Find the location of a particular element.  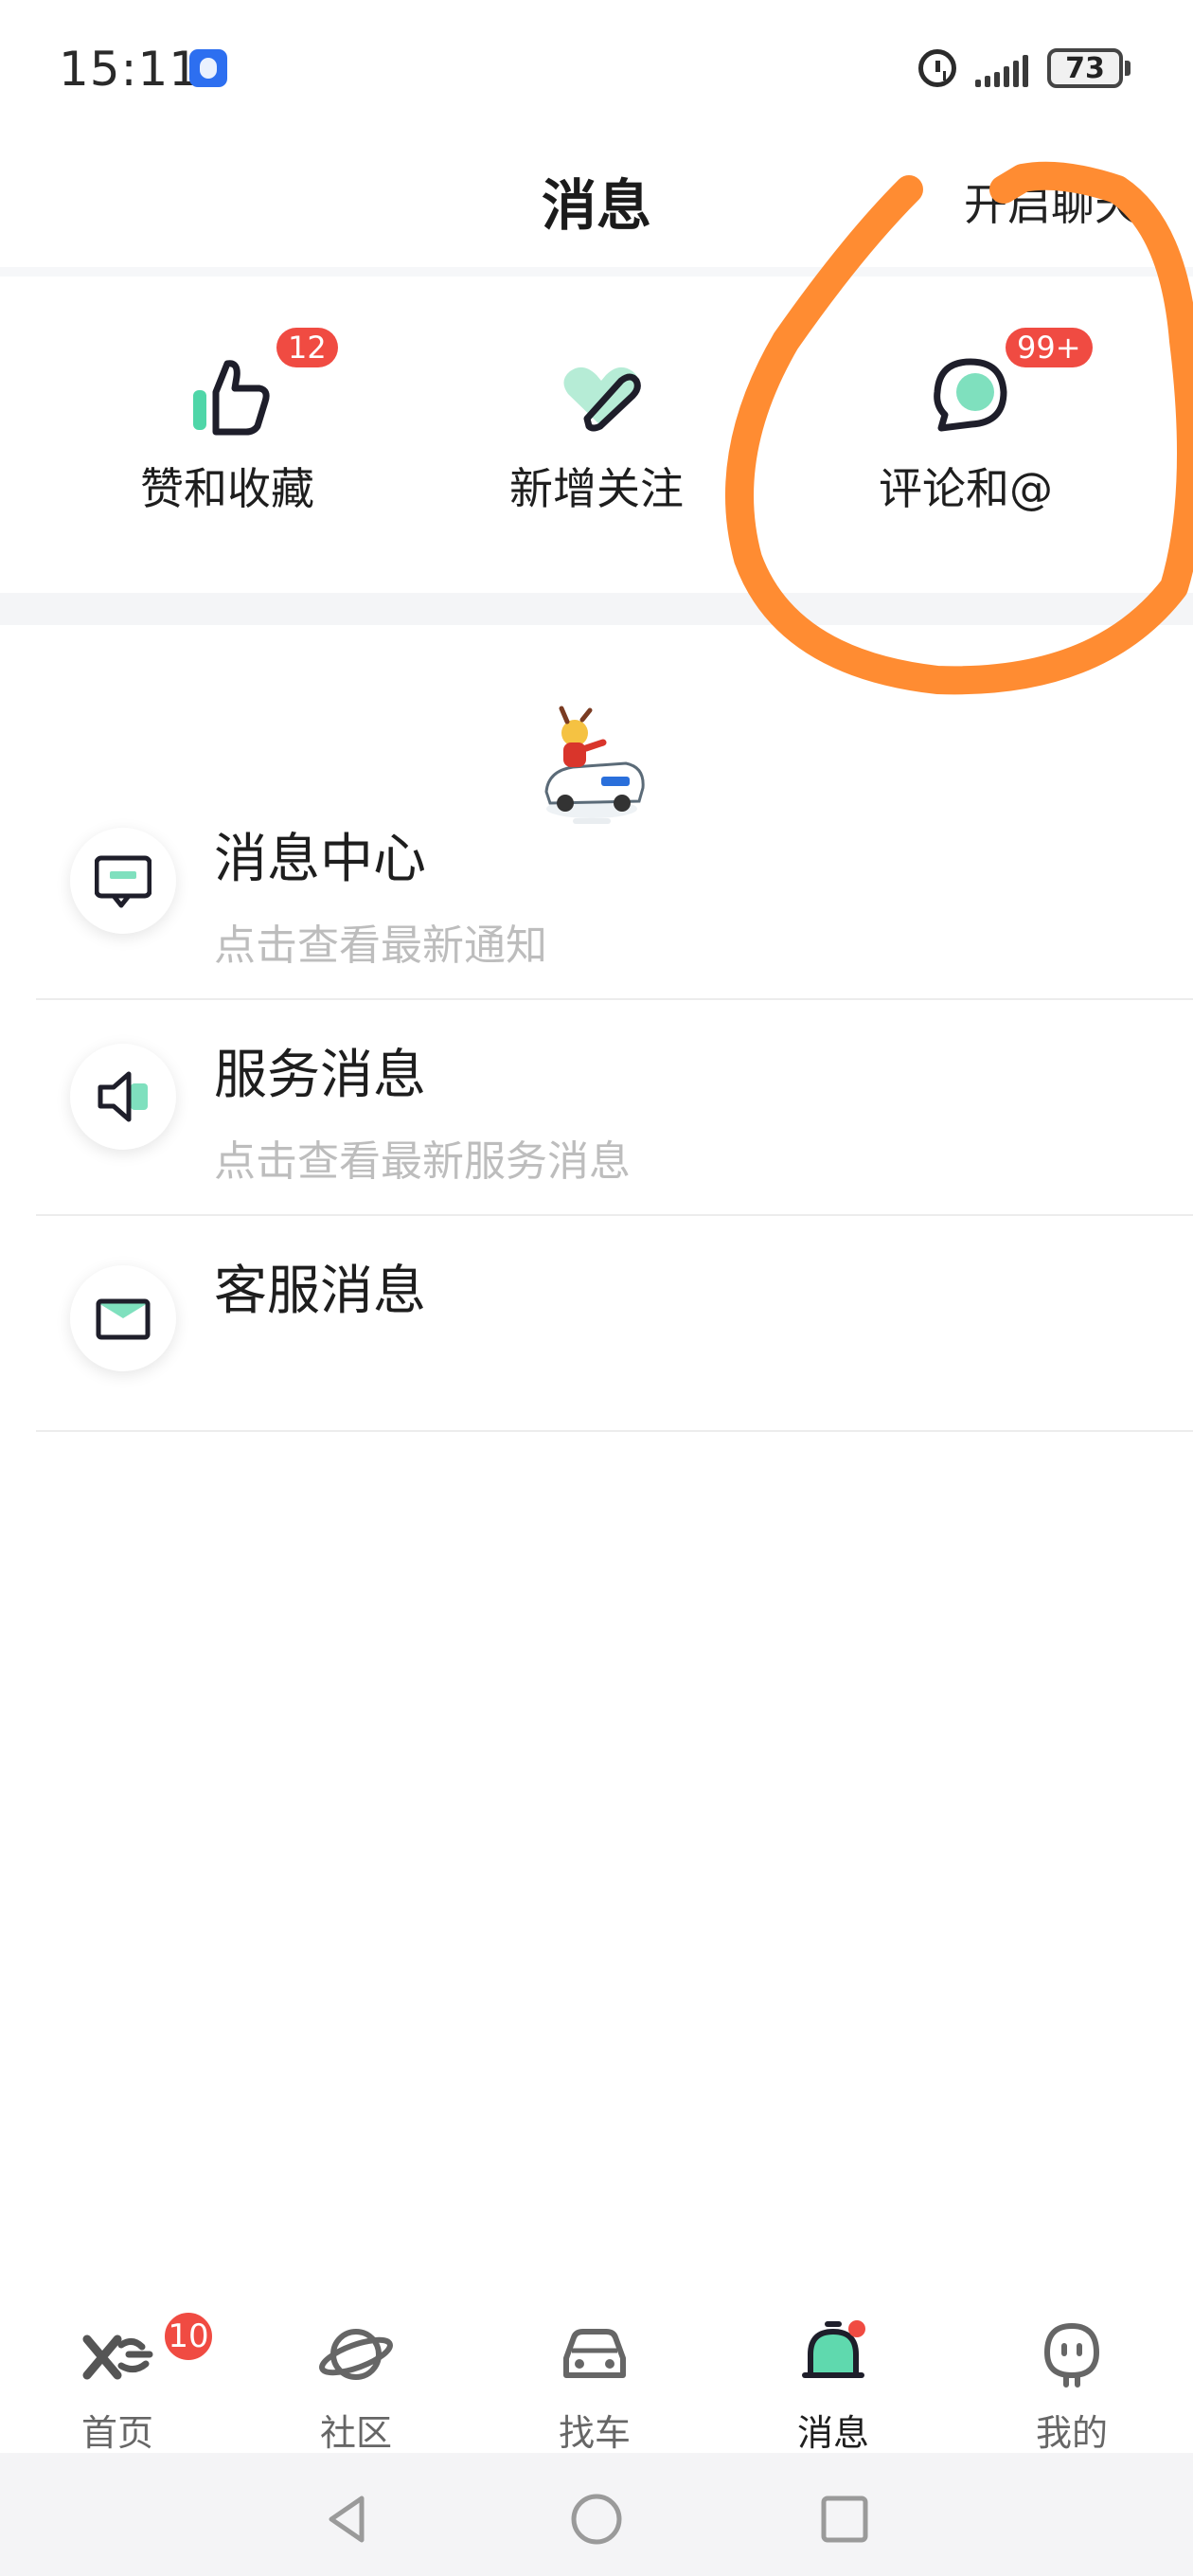

nav-label: 找车 is located at coordinates (594, 2433).